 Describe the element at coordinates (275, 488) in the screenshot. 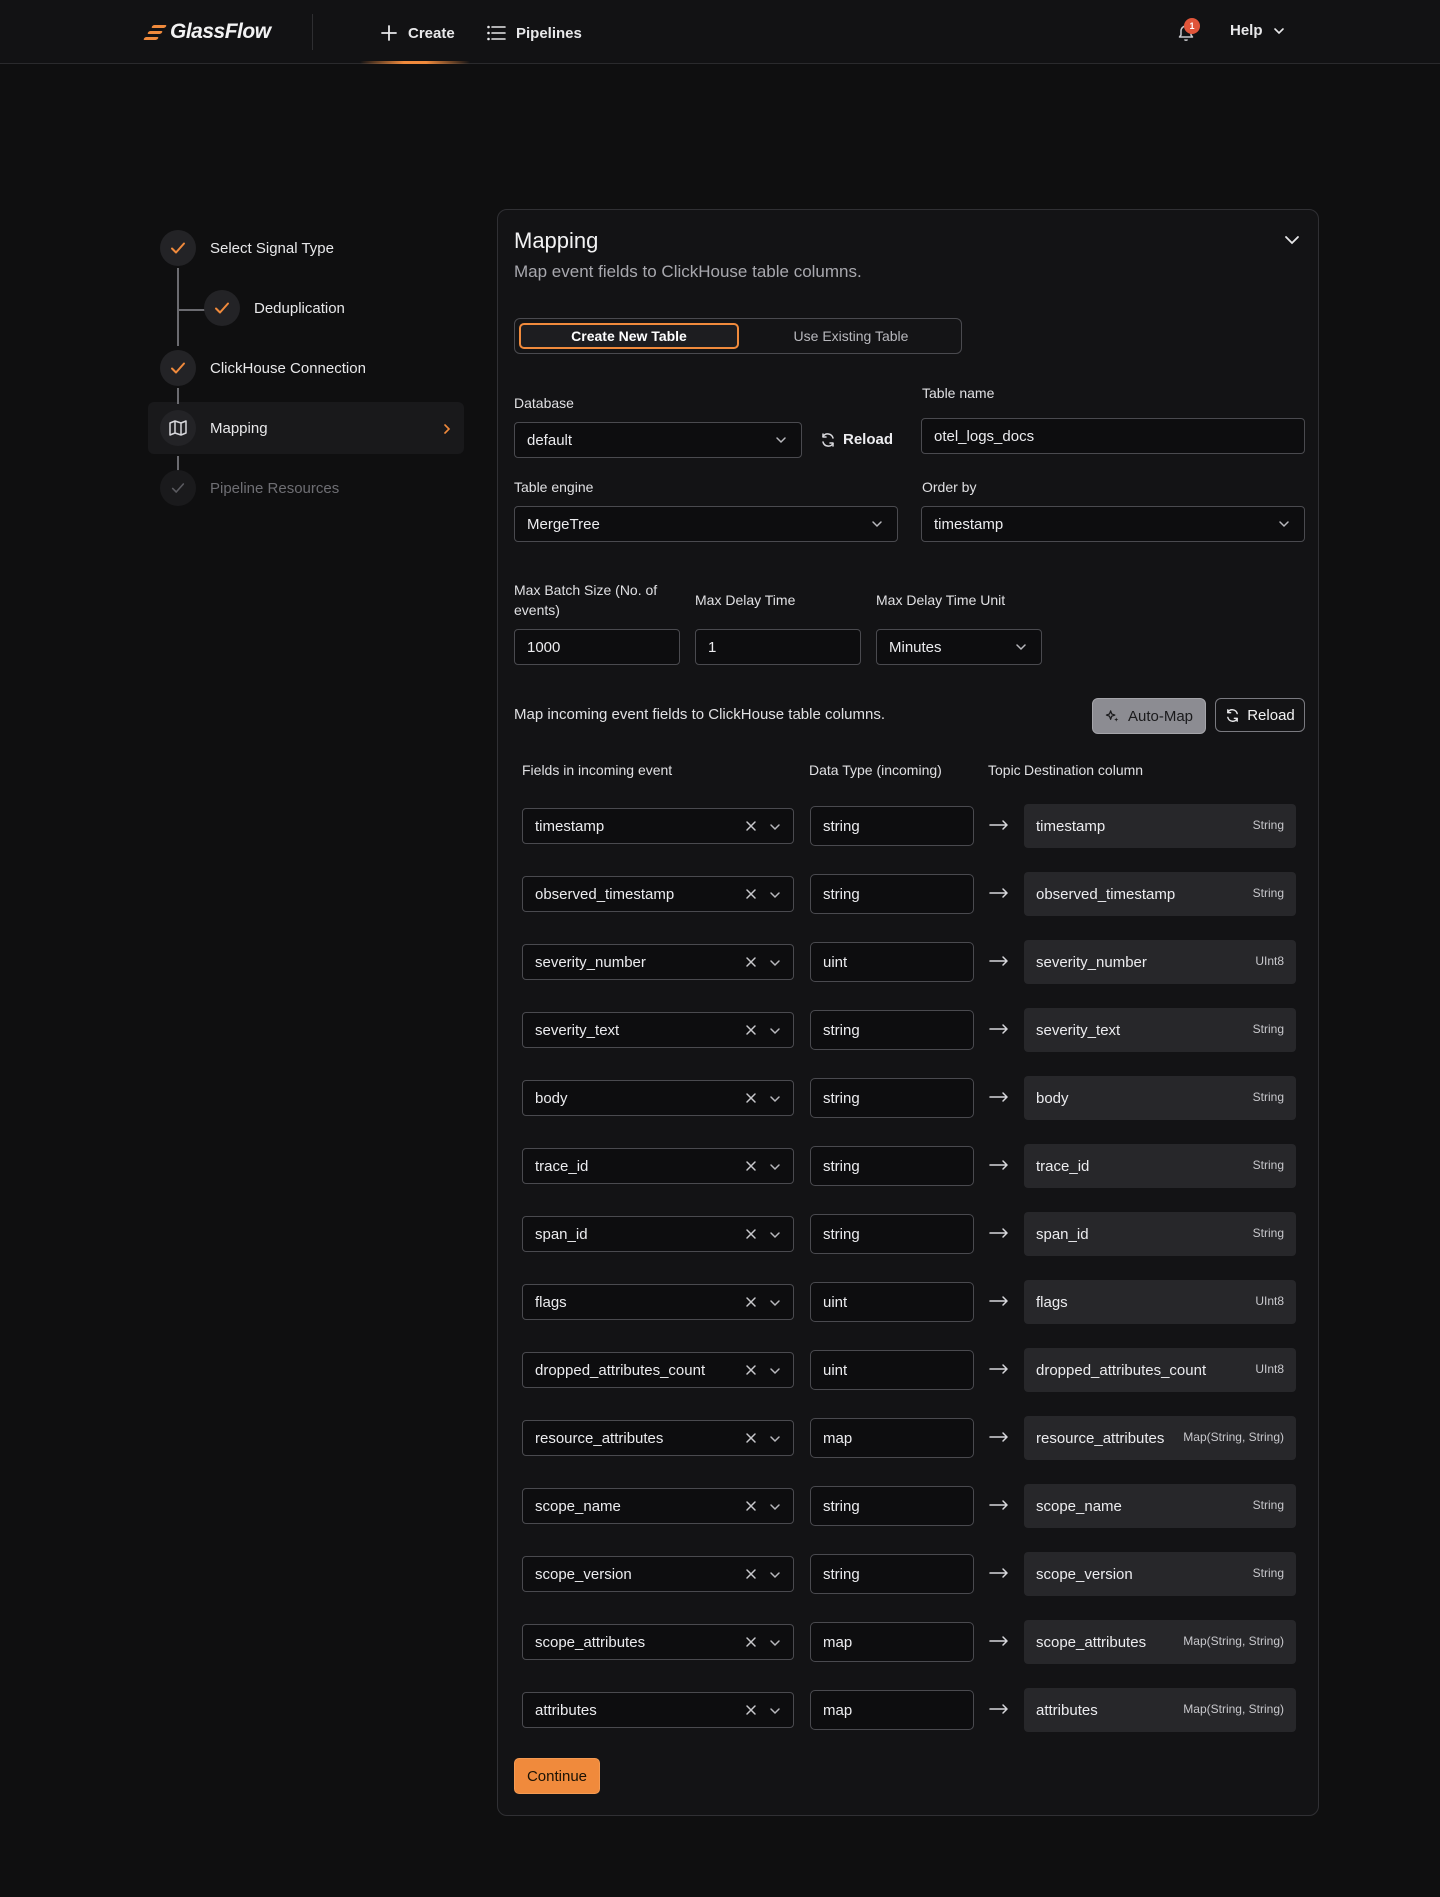

I see `step-label: Pipeline Resources` at that location.